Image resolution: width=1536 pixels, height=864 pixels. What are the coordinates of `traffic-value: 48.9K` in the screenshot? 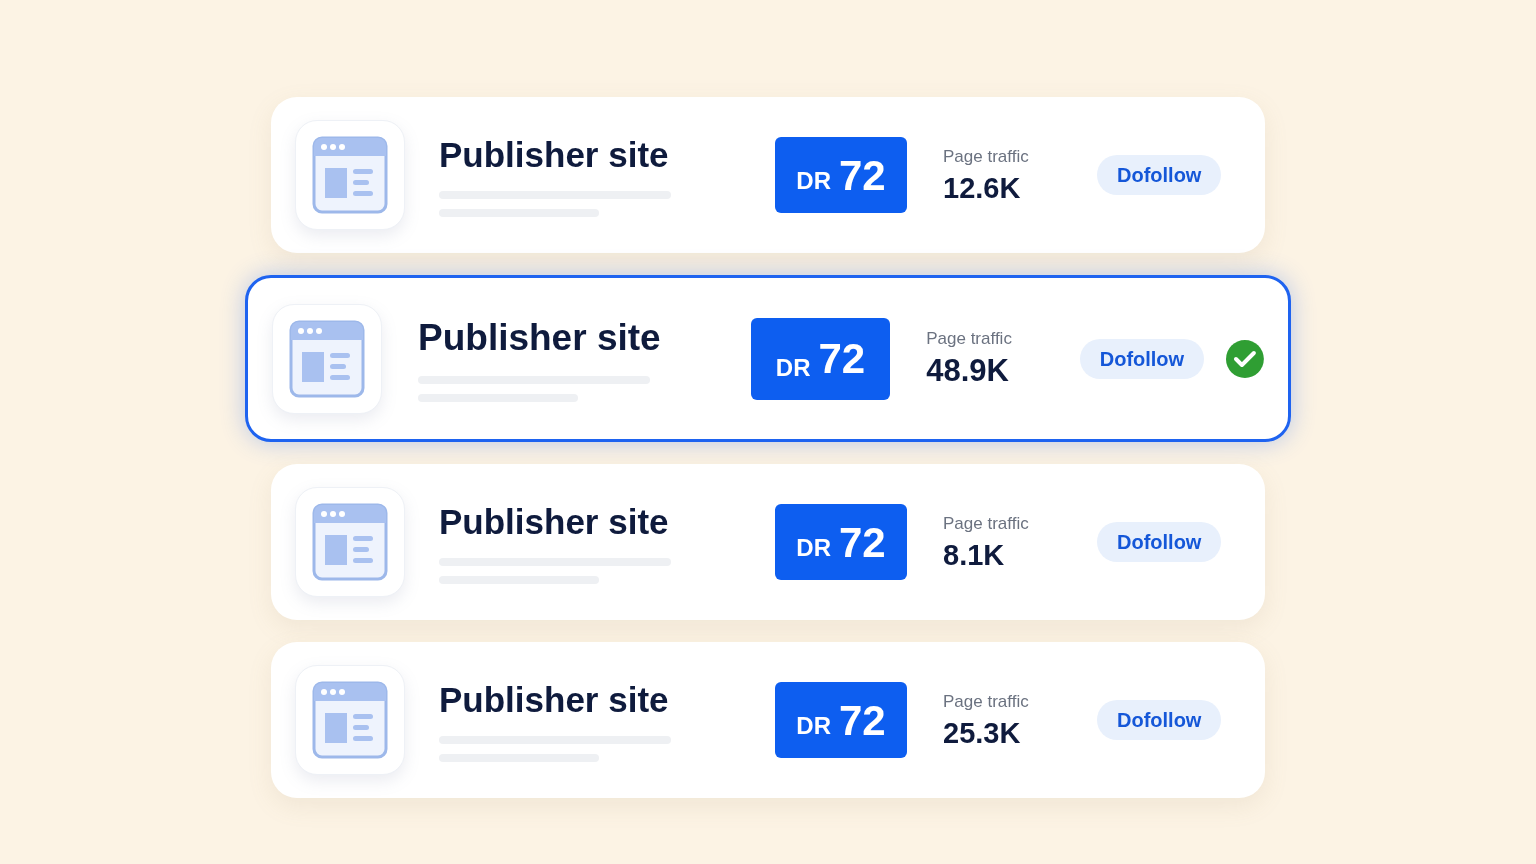 It's located at (968, 370).